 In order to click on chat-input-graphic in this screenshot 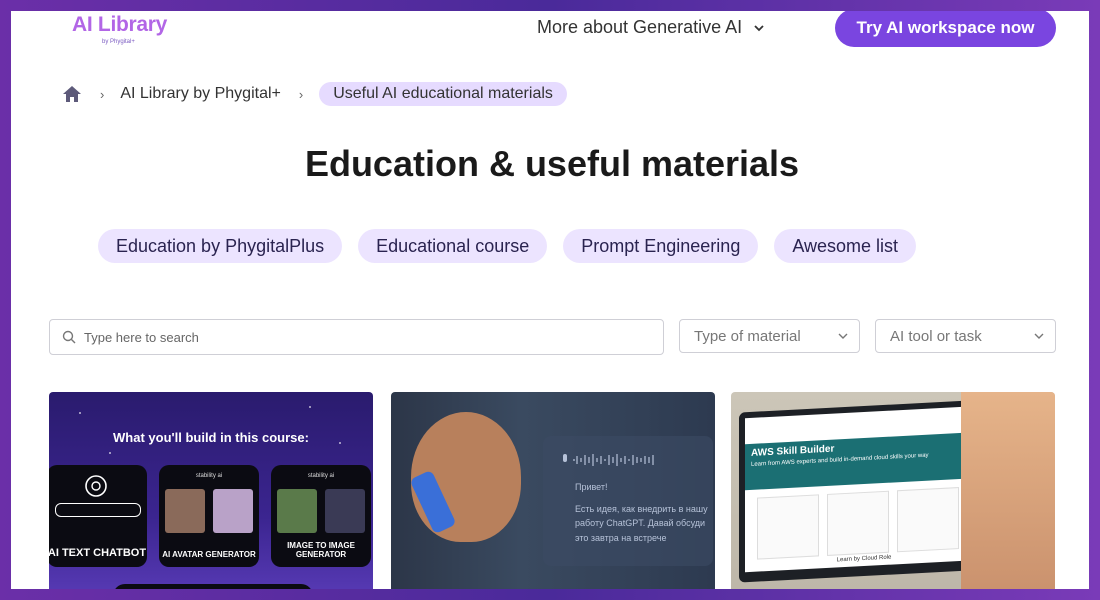, I will do `click(98, 510)`.